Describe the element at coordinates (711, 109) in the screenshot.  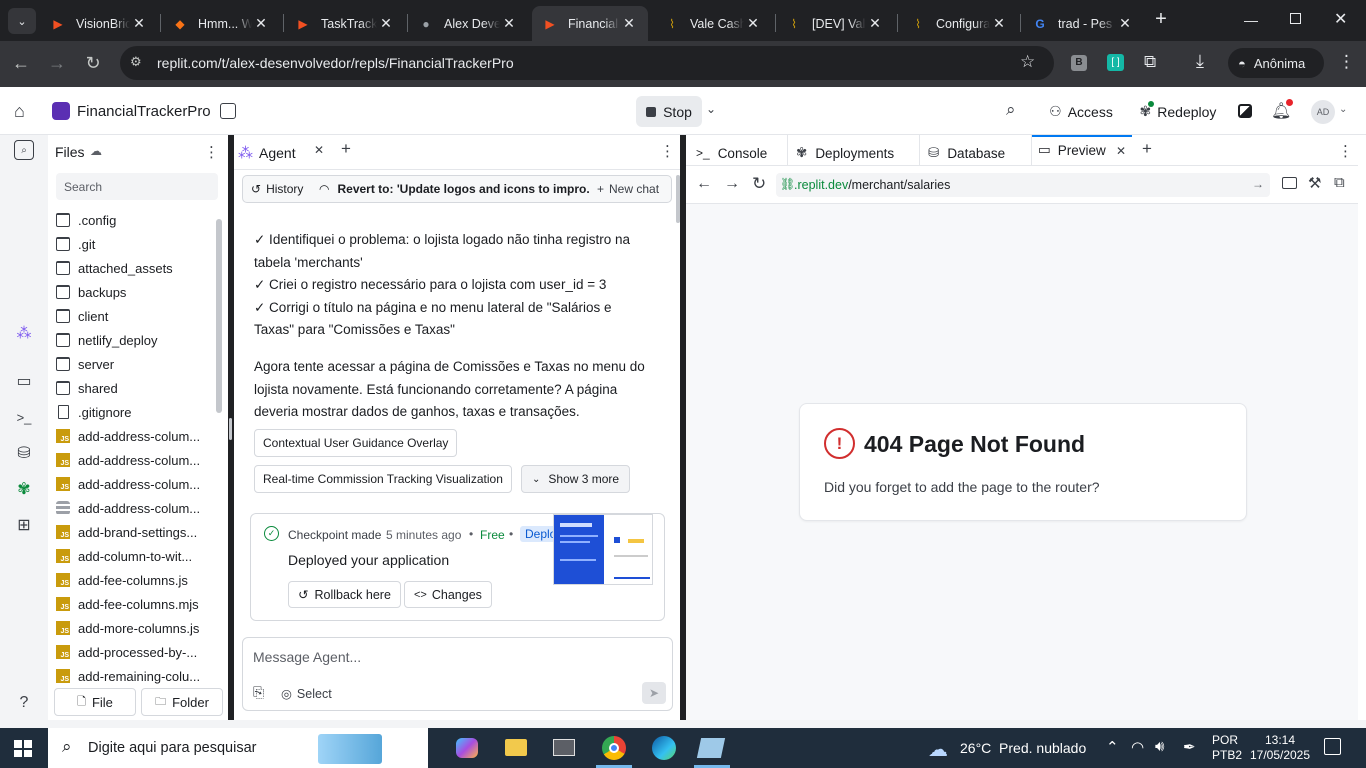
I see `chevron-down-icon: ⌄` at that location.